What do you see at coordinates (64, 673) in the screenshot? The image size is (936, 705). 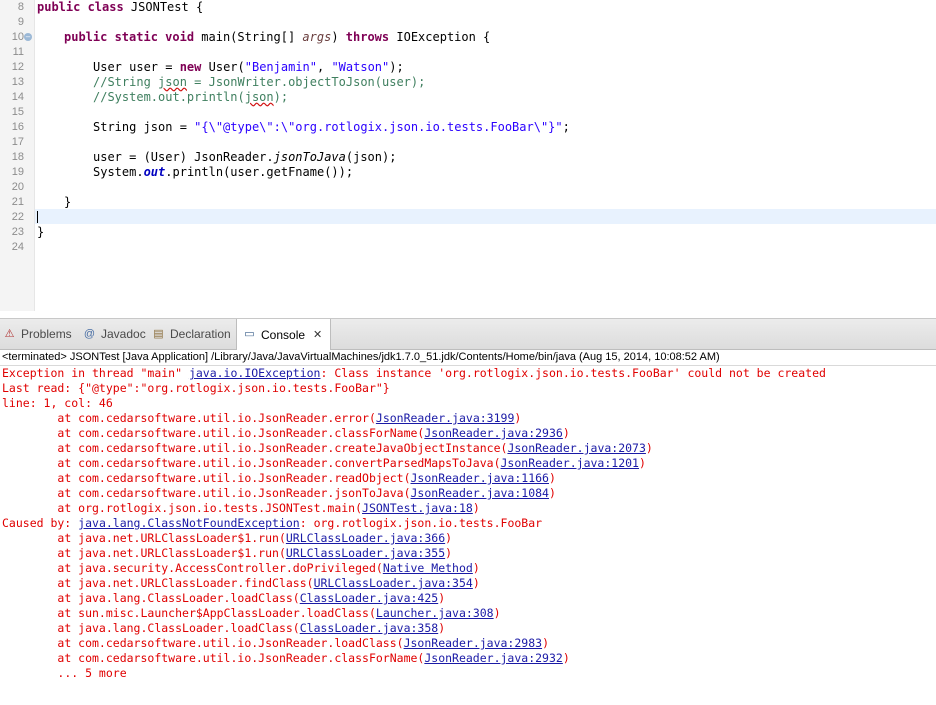 I see `console-line: ... 5 more` at bounding box center [64, 673].